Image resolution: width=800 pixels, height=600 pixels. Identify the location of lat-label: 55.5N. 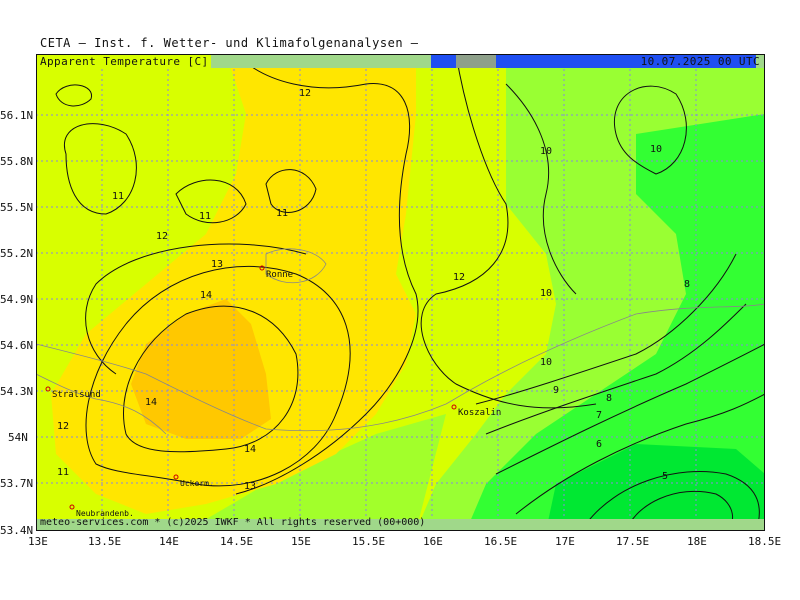
(17, 207).